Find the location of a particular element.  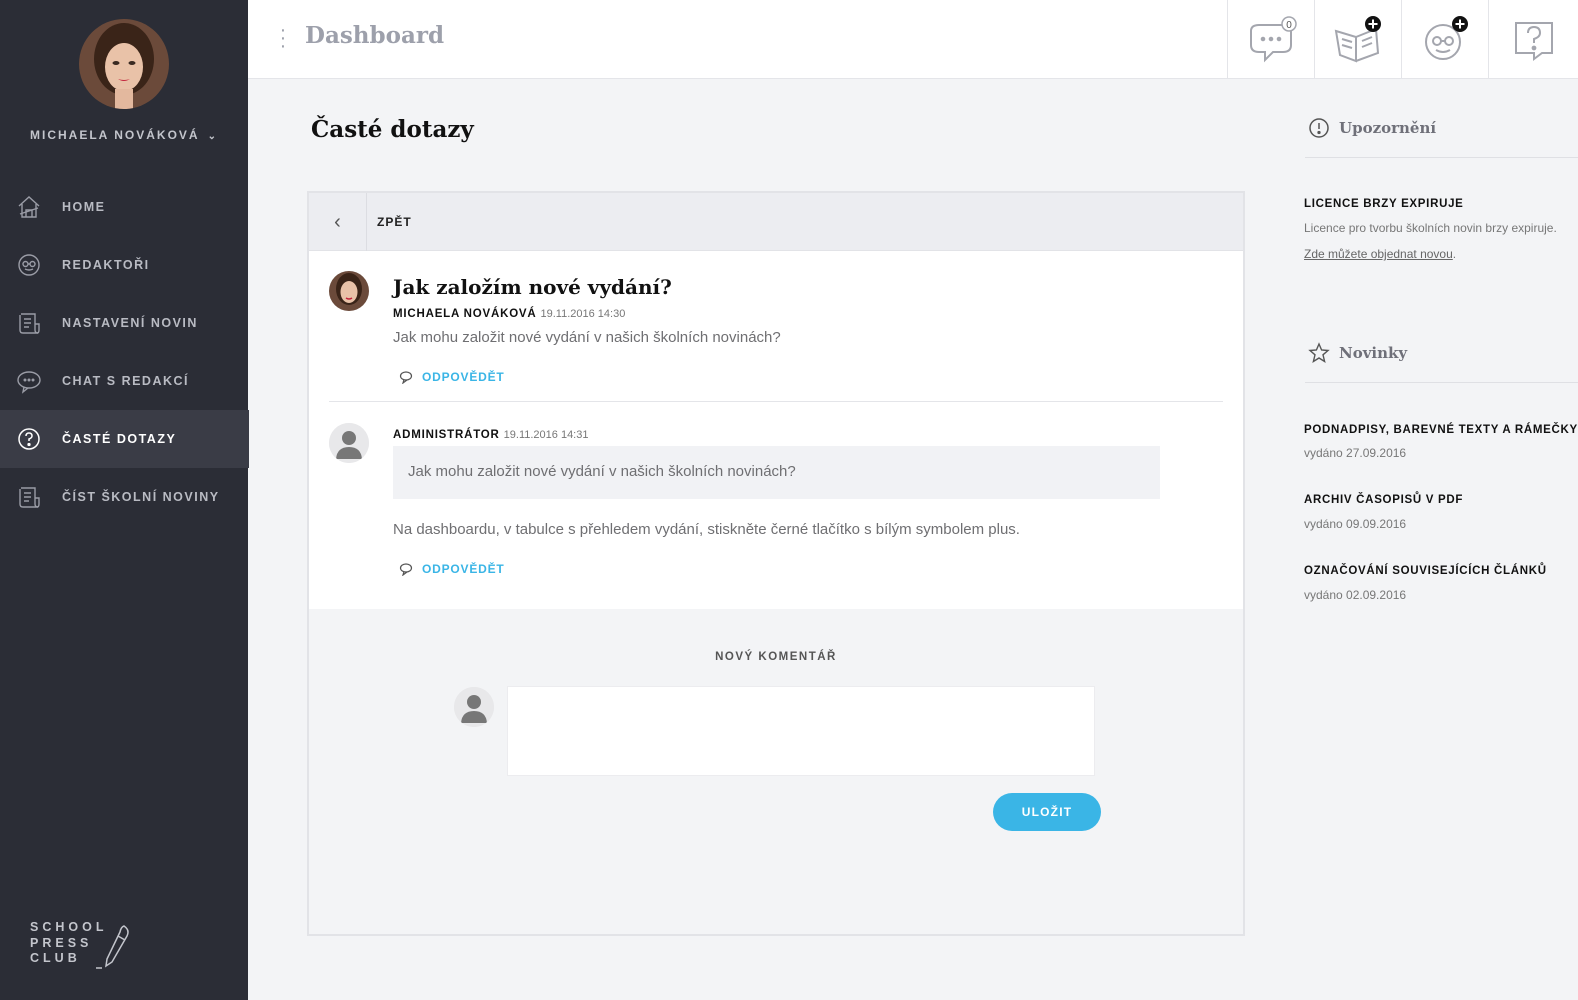

read-newspaper-icon is located at coordinates (29, 497).